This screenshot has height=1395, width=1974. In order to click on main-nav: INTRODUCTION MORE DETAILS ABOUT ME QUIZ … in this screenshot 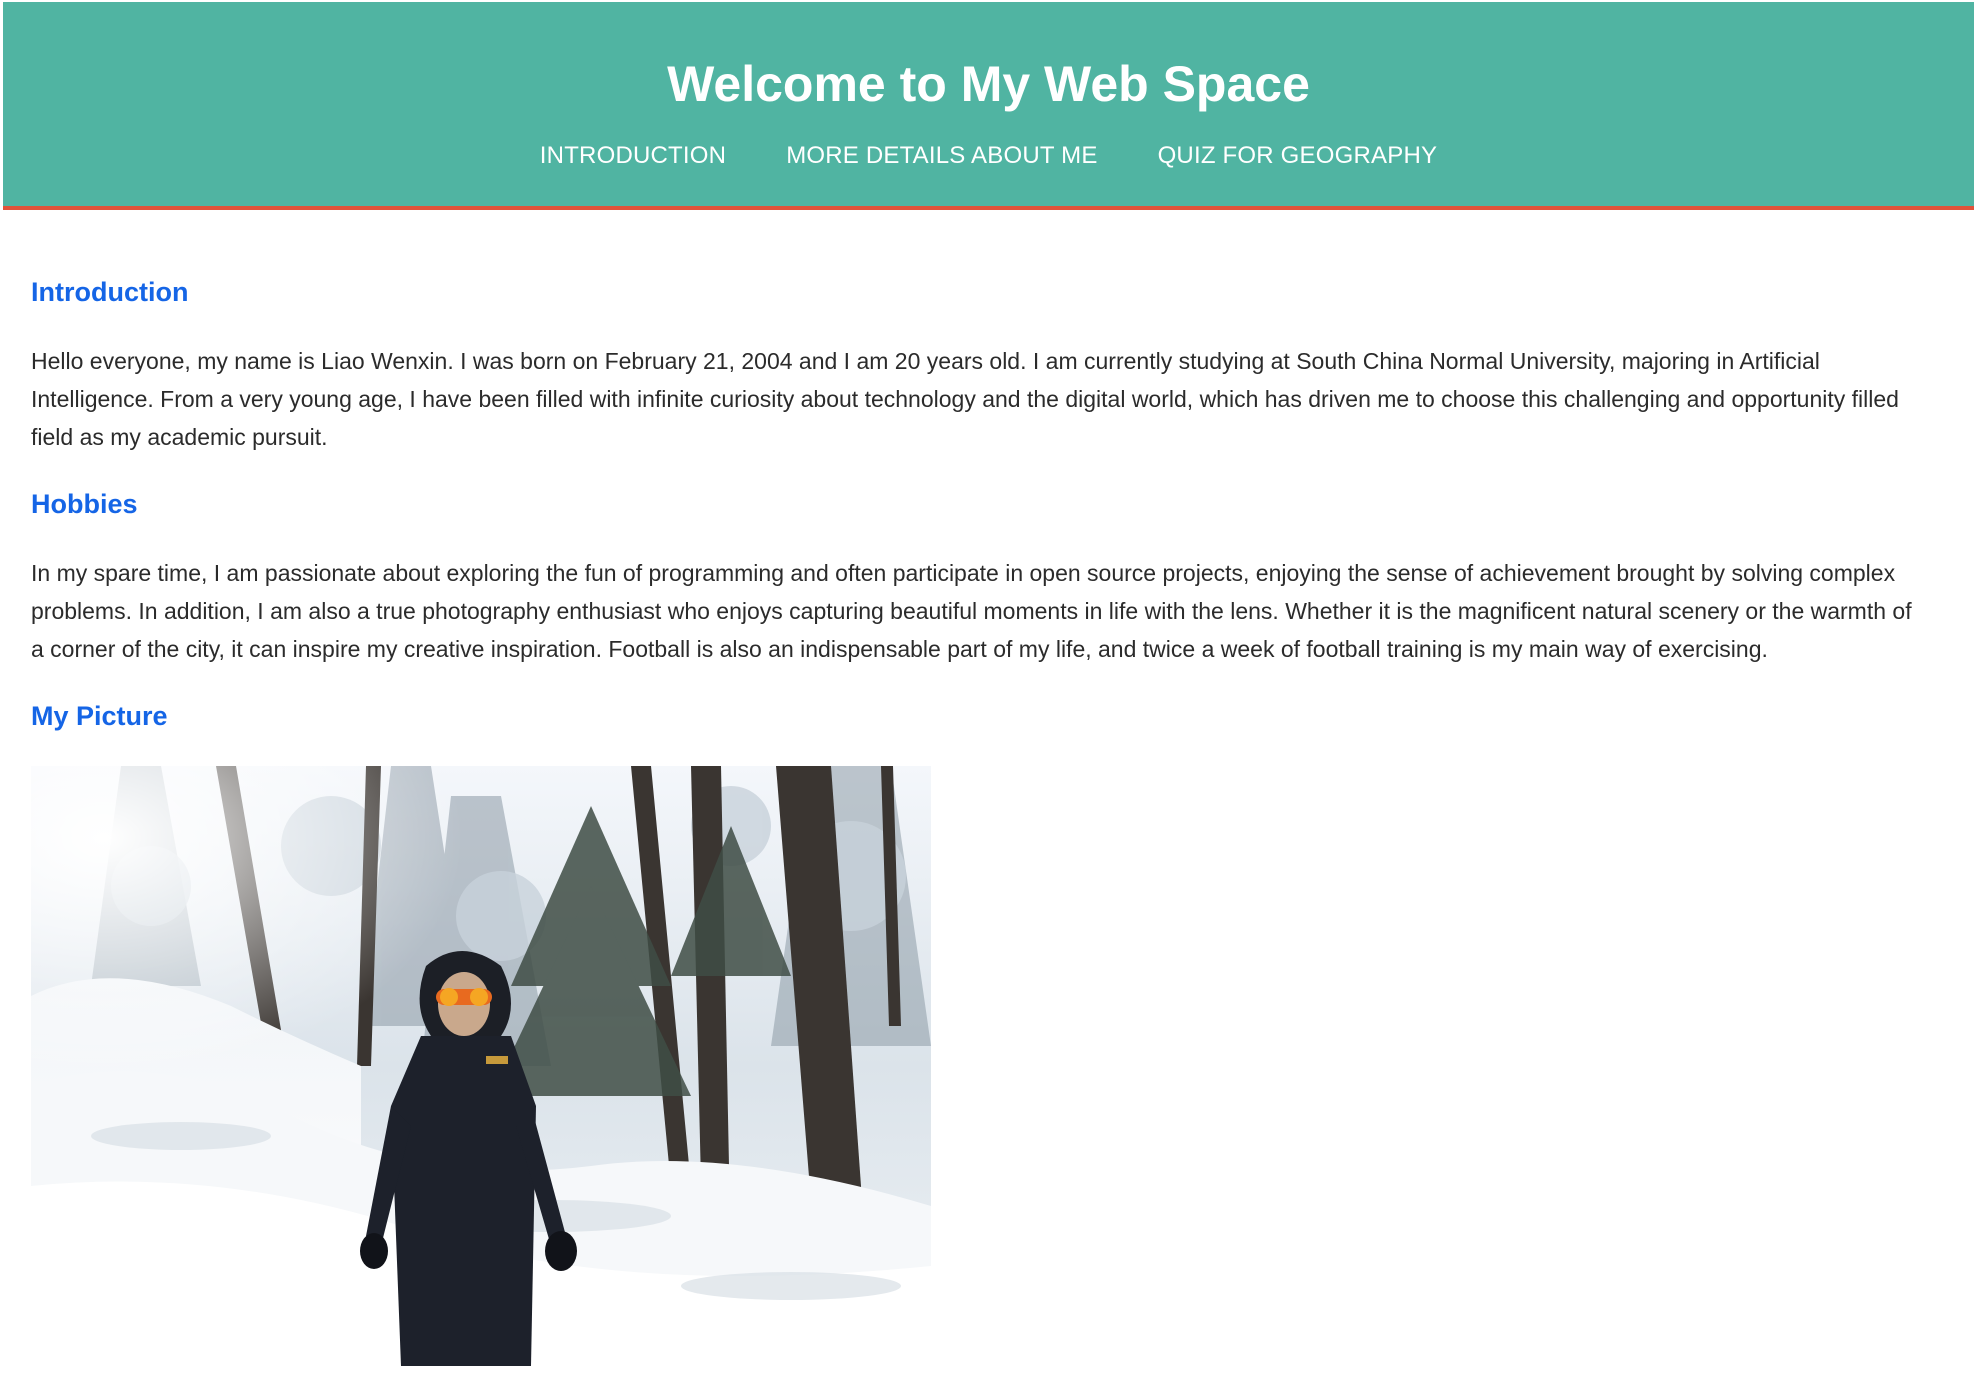, I will do `click(988, 156)`.